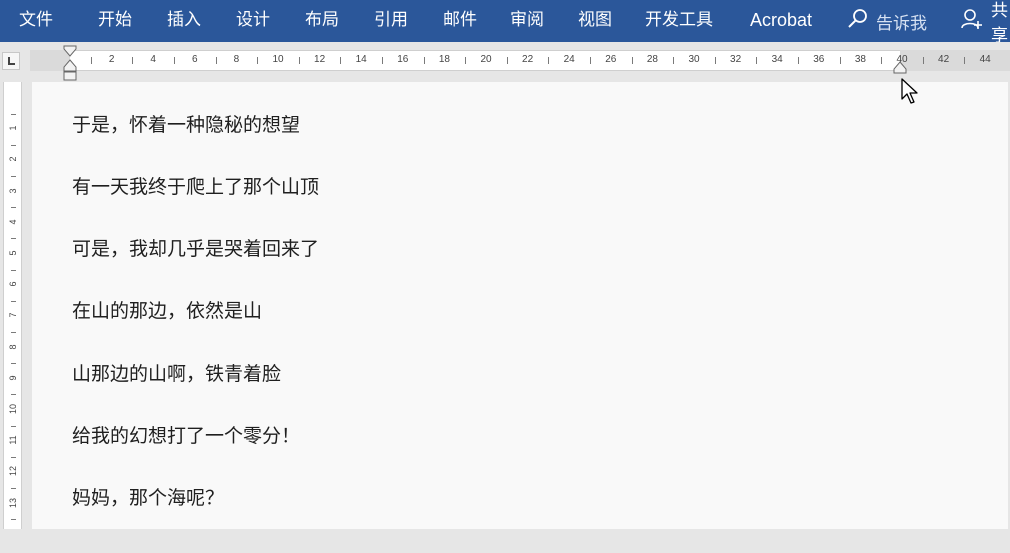 The height and width of the screenshot is (553, 1010). I want to click on ruler-number: 2, so click(111, 59).